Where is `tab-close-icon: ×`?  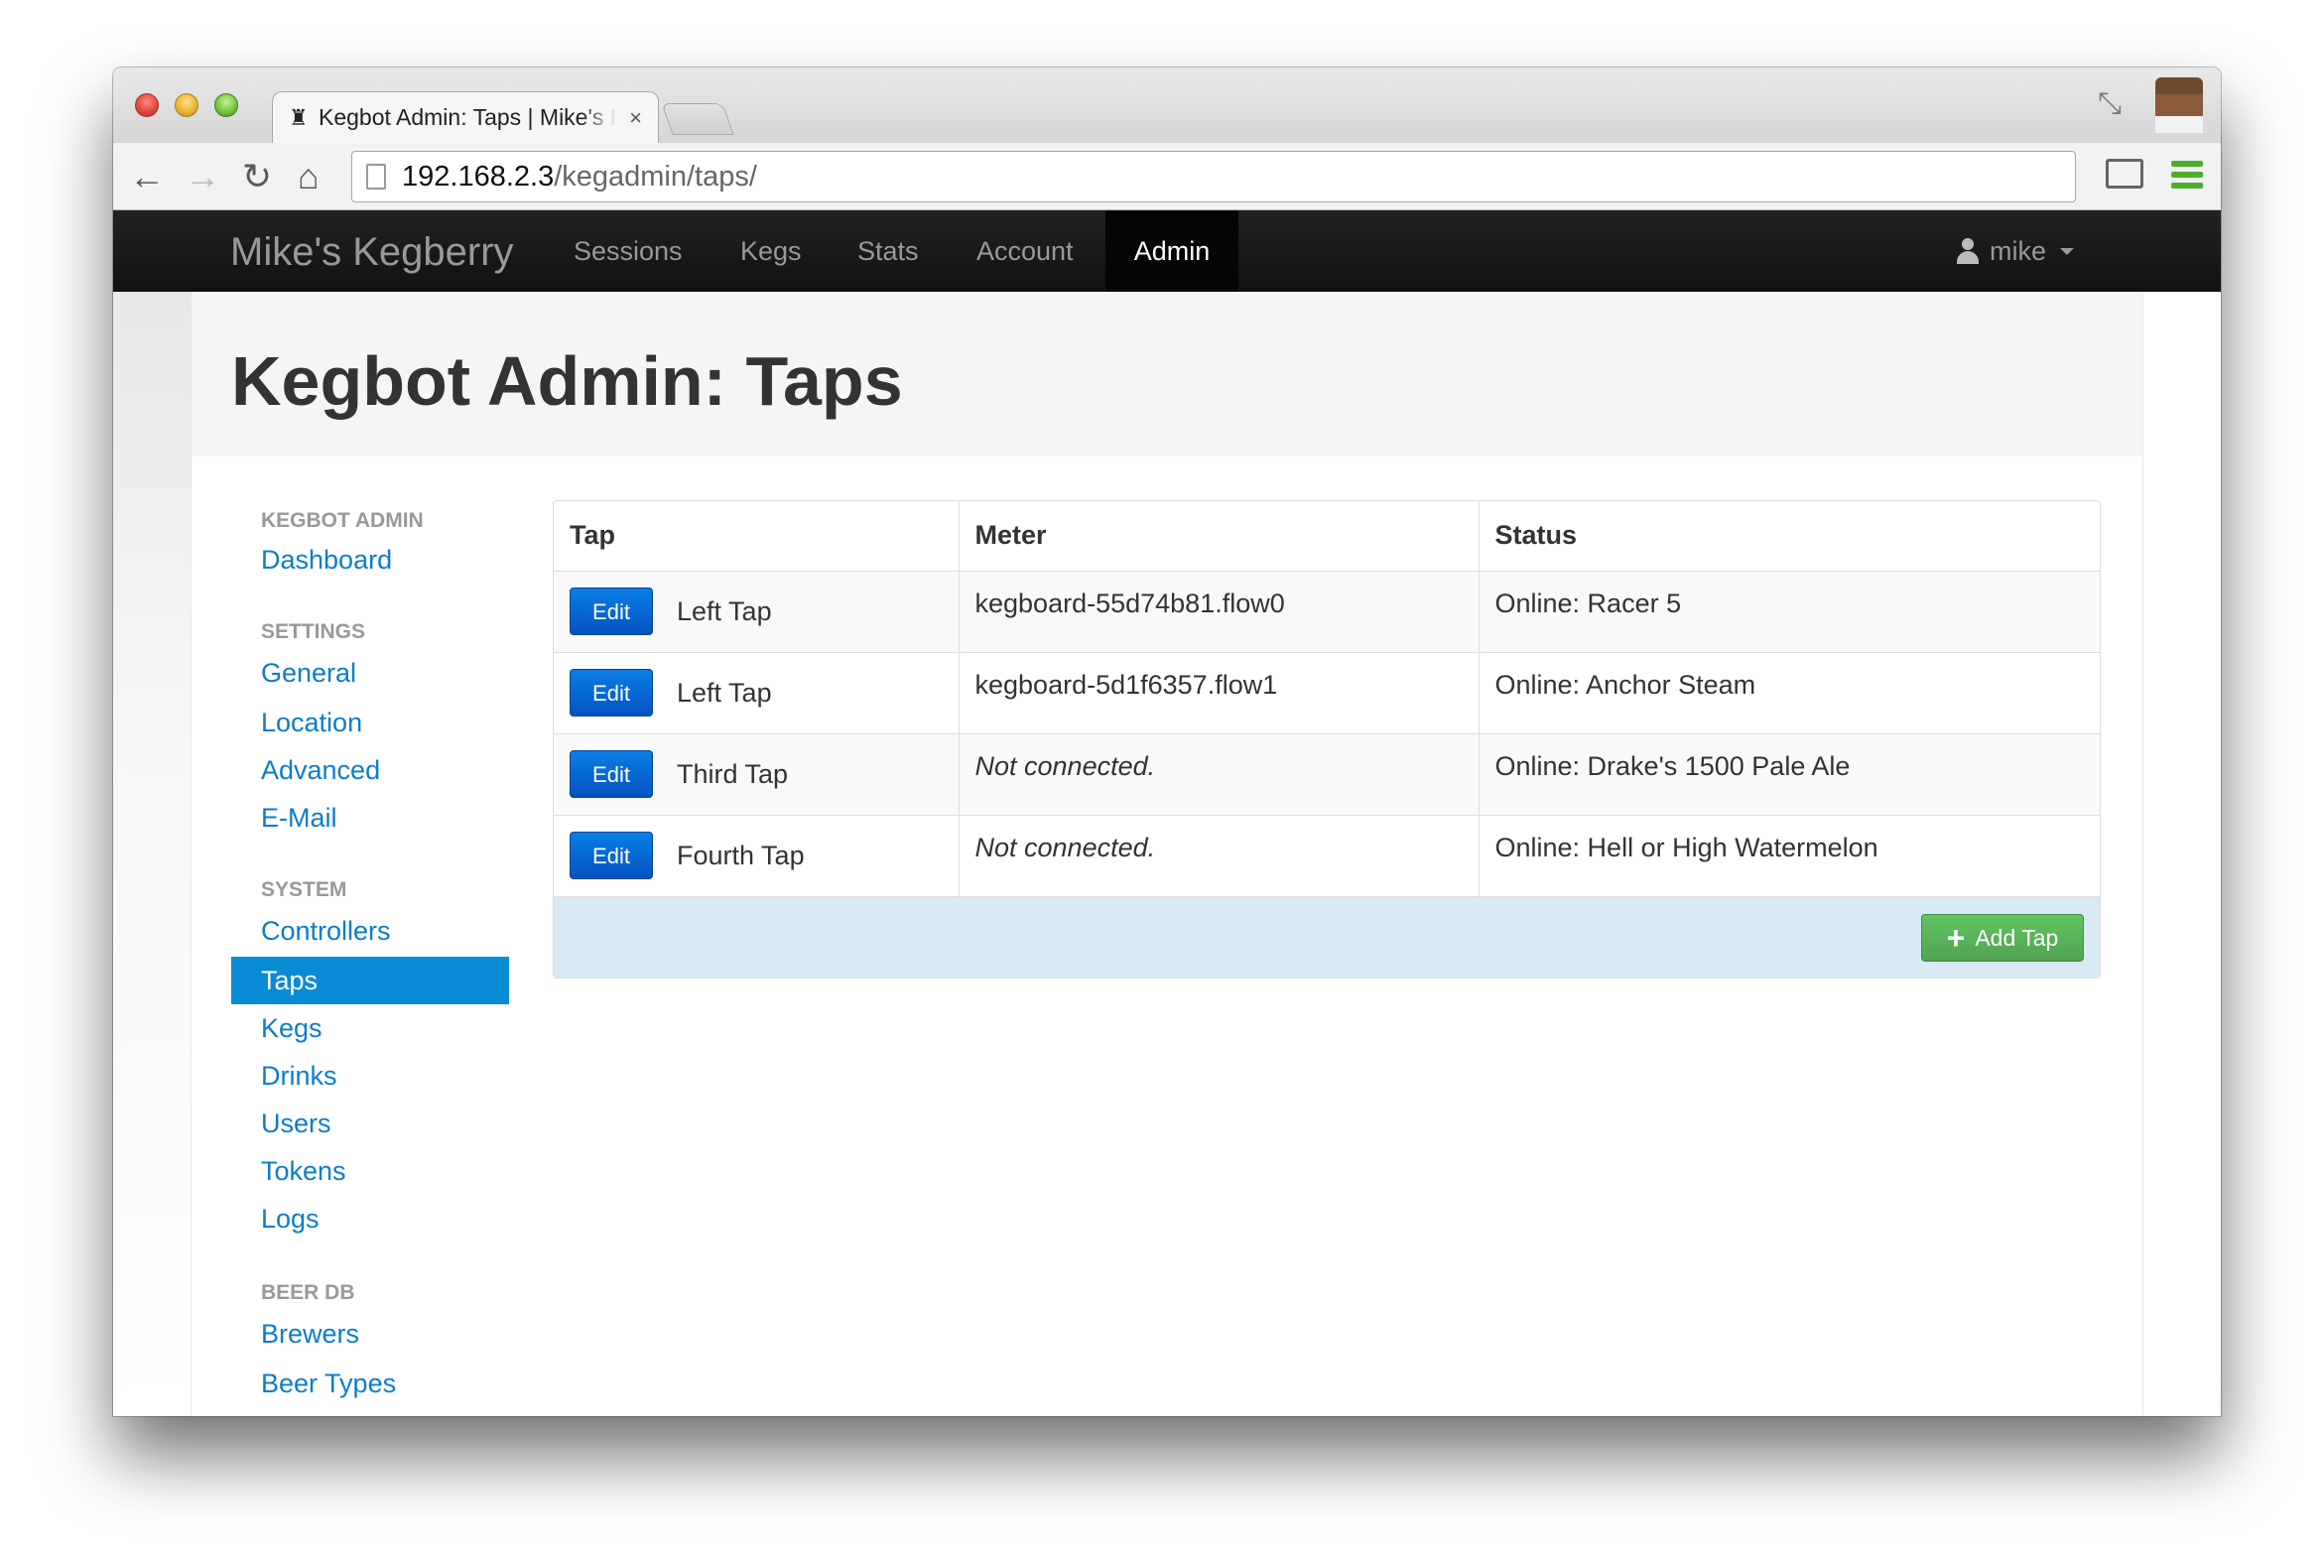
tab-close-icon: × is located at coordinates (635, 118).